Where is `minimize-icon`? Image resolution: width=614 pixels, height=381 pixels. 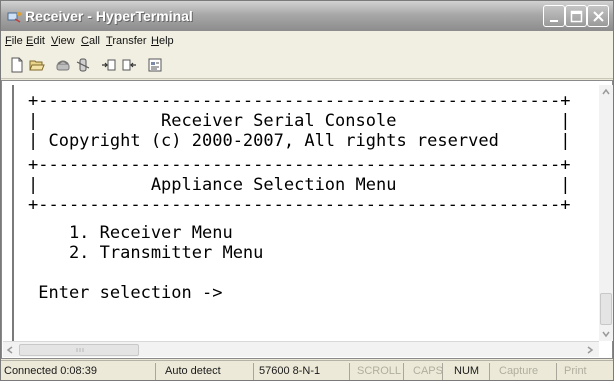
minimize-icon is located at coordinates (554, 21).